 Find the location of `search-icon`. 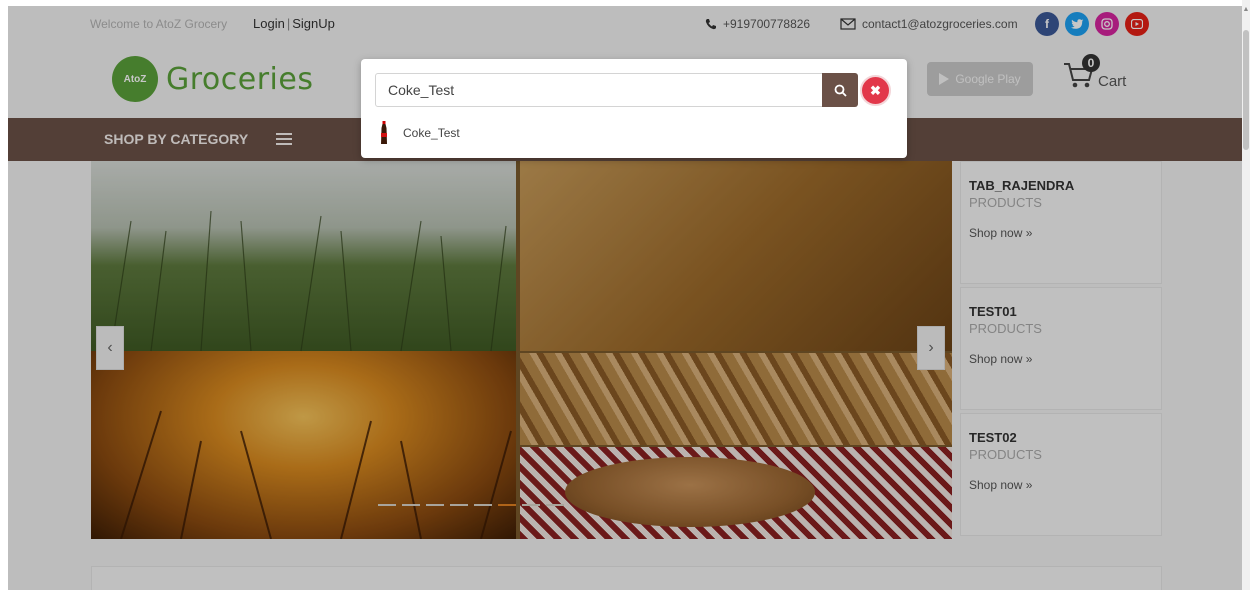

search-icon is located at coordinates (840, 90).